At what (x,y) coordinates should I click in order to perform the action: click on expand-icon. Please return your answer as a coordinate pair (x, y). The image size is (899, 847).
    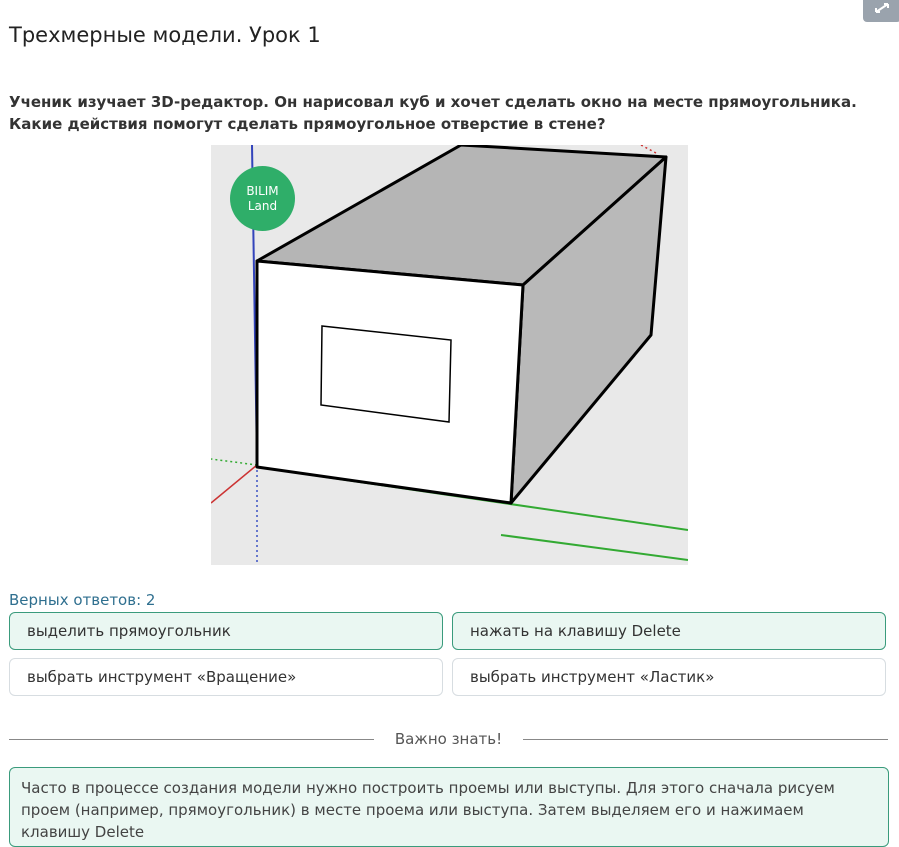
    Looking at the image, I should click on (882, 8).